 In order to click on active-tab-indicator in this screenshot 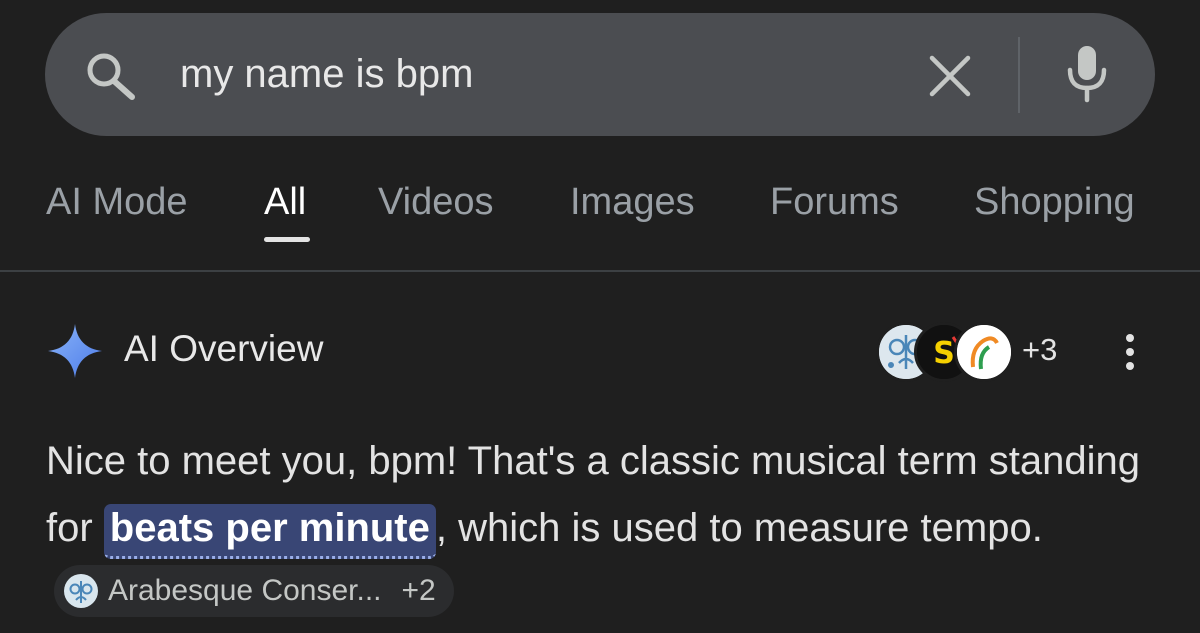, I will do `click(287, 239)`.